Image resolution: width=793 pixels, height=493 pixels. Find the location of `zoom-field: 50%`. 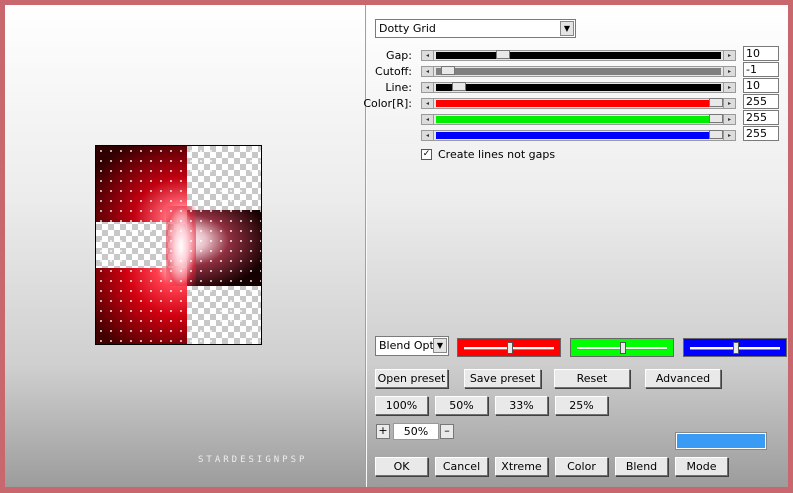

zoom-field: 50% is located at coordinates (416, 431).